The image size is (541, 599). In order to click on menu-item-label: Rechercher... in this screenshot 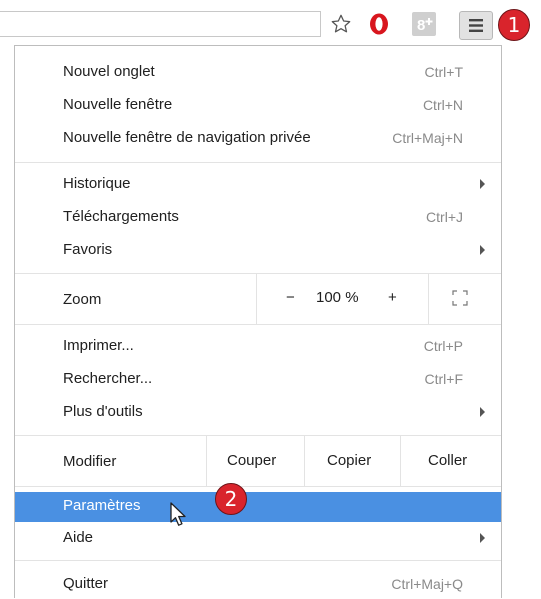, I will do `click(108, 378)`.